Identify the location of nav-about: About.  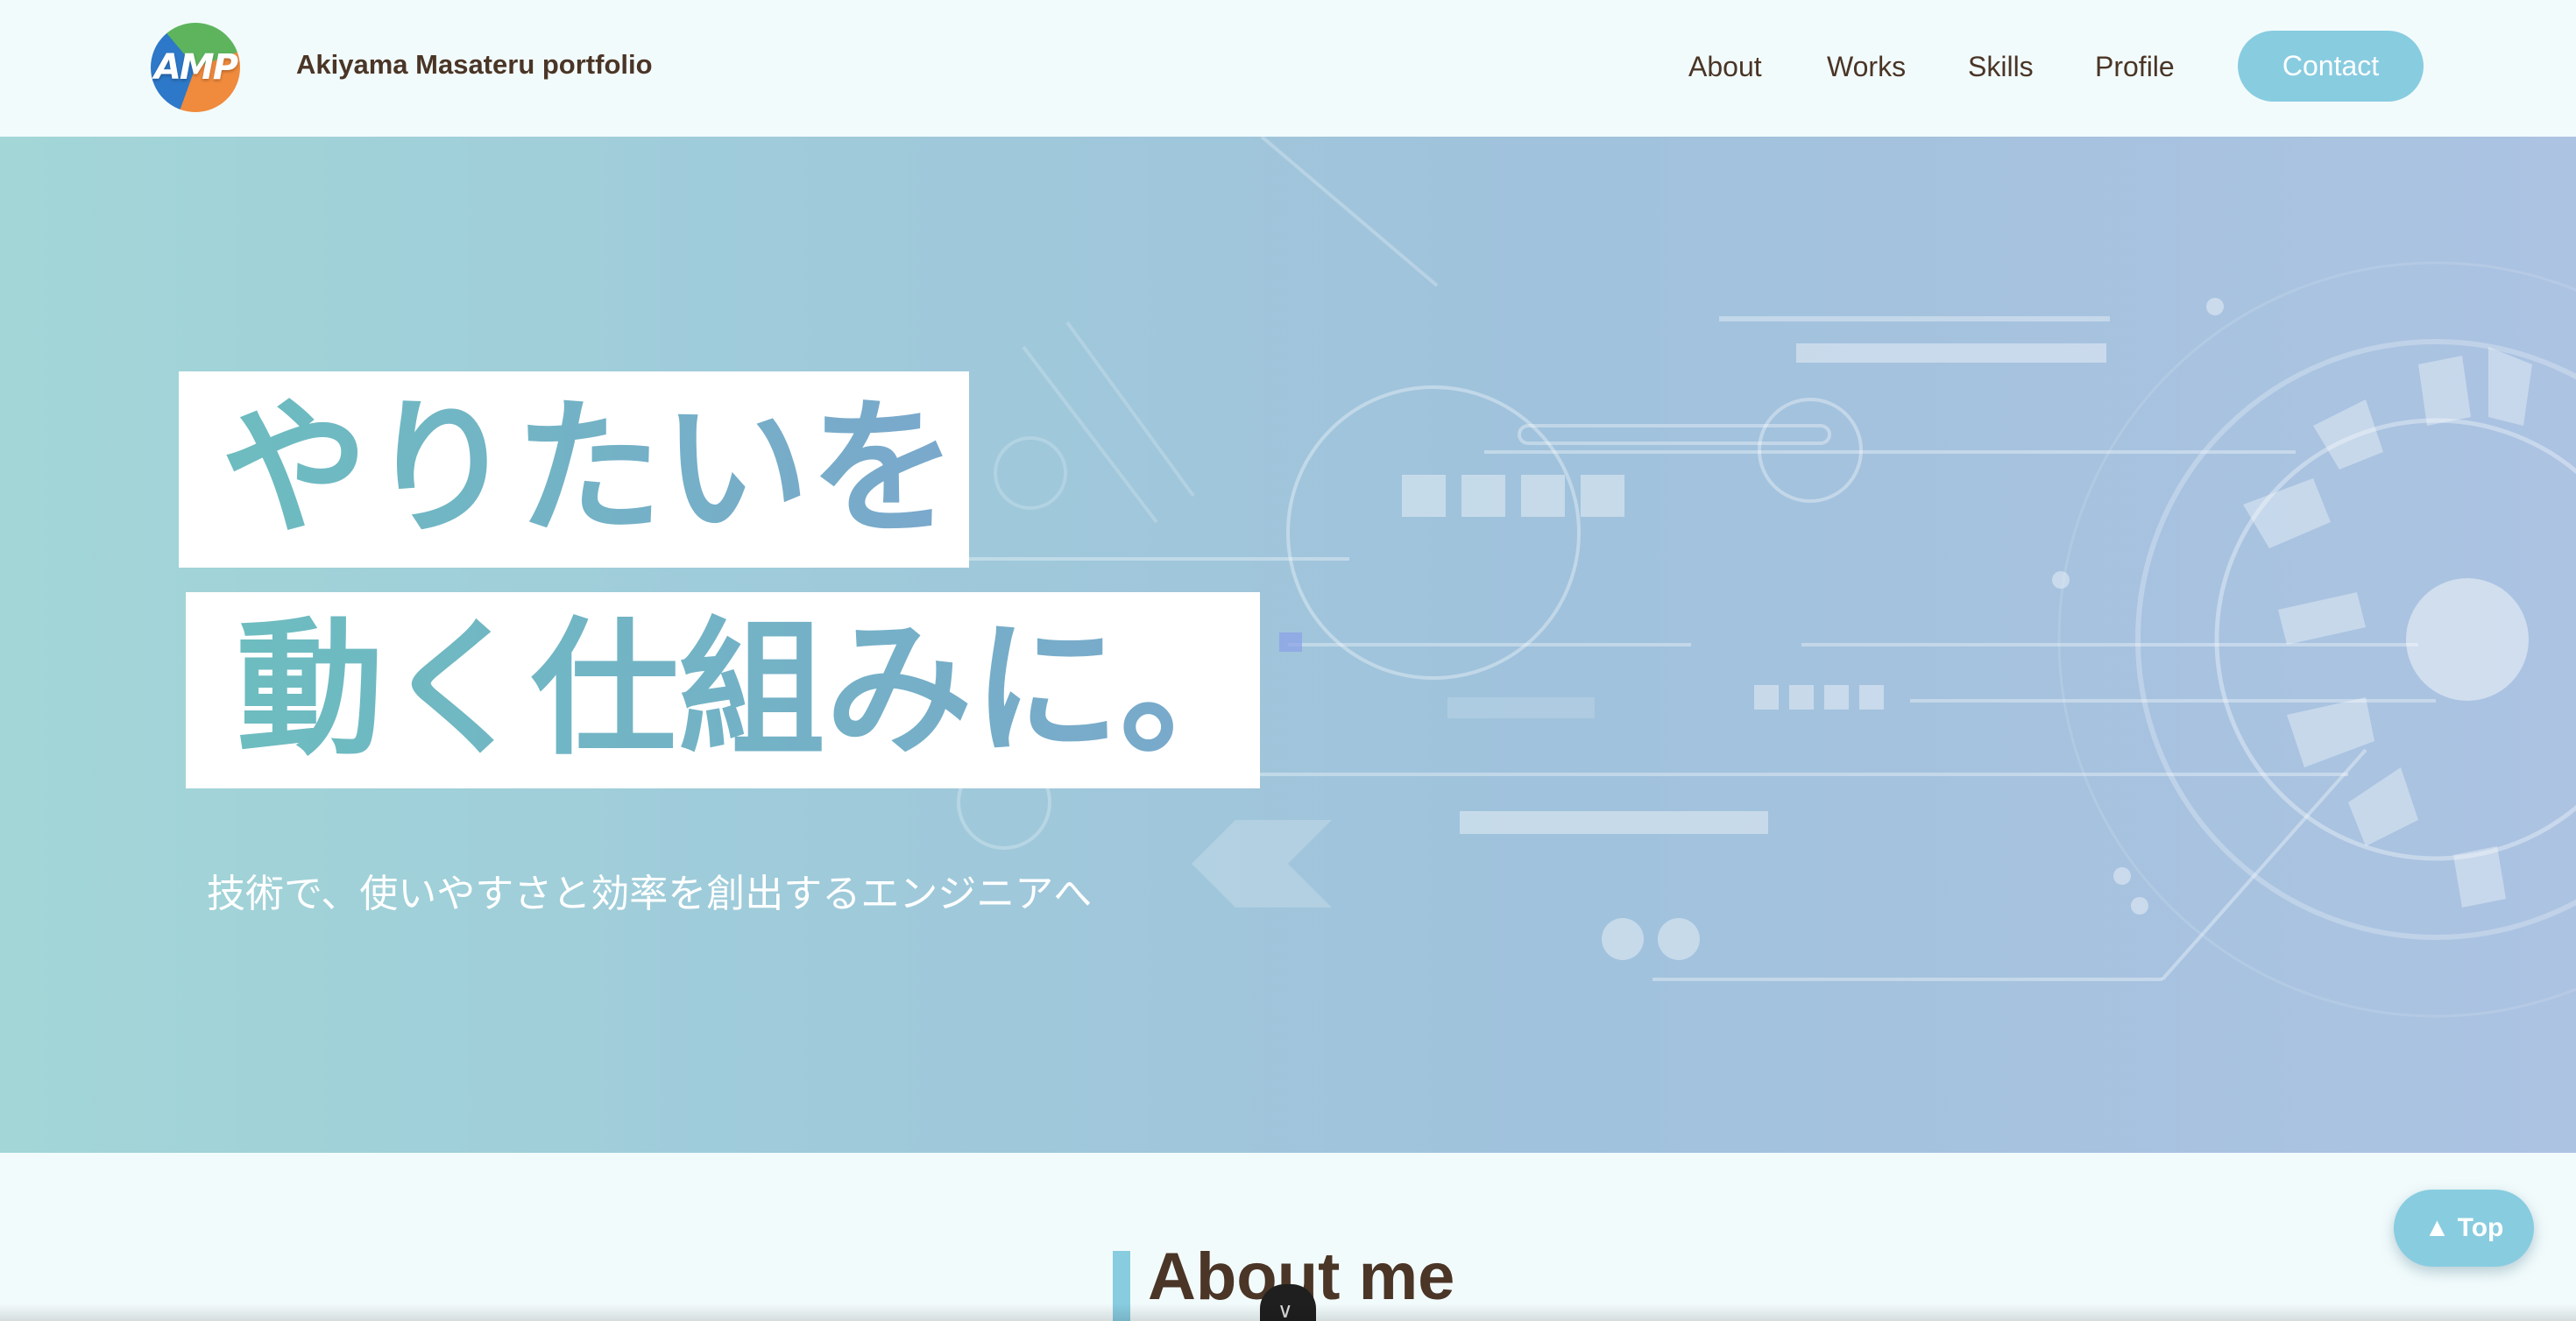
(1725, 67).